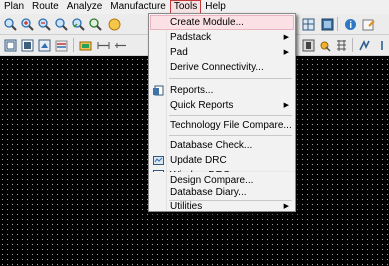 This screenshot has width=389, height=266. I want to click on menu-item-quick-reports: Quick Reports ▶, so click(222, 105).